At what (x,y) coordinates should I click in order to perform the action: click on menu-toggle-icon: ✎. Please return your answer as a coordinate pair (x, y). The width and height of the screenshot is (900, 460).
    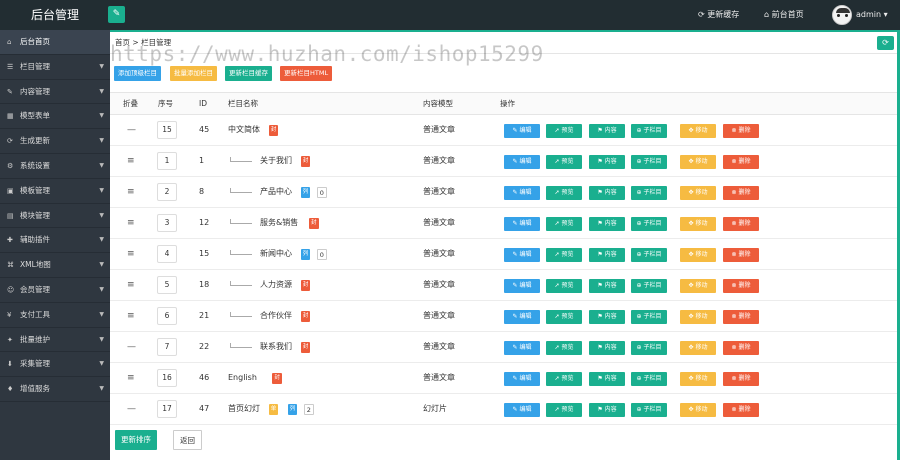
    Looking at the image, I should click on (116, 14).